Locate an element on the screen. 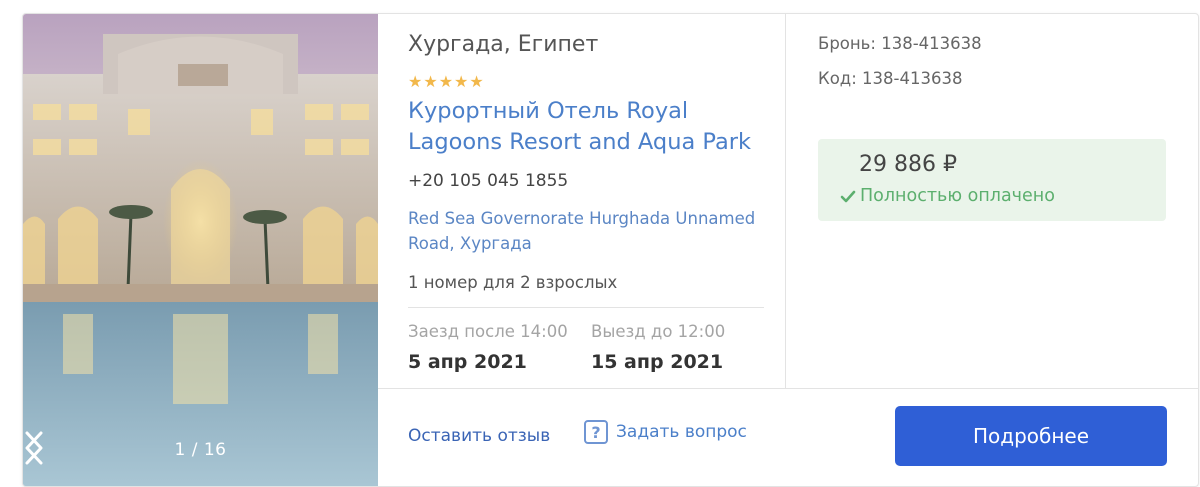  checkout-label: Выезд до 12:00 is located at coordinates (658, 331).